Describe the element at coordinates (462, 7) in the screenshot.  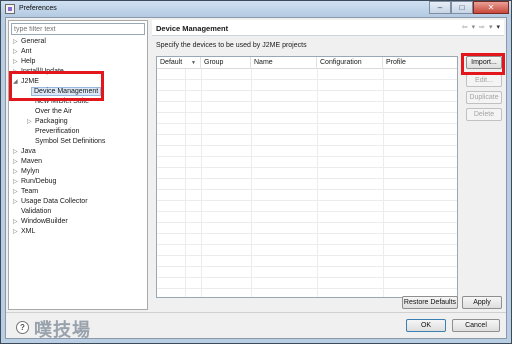
I see `maximize-button: □` at that location.